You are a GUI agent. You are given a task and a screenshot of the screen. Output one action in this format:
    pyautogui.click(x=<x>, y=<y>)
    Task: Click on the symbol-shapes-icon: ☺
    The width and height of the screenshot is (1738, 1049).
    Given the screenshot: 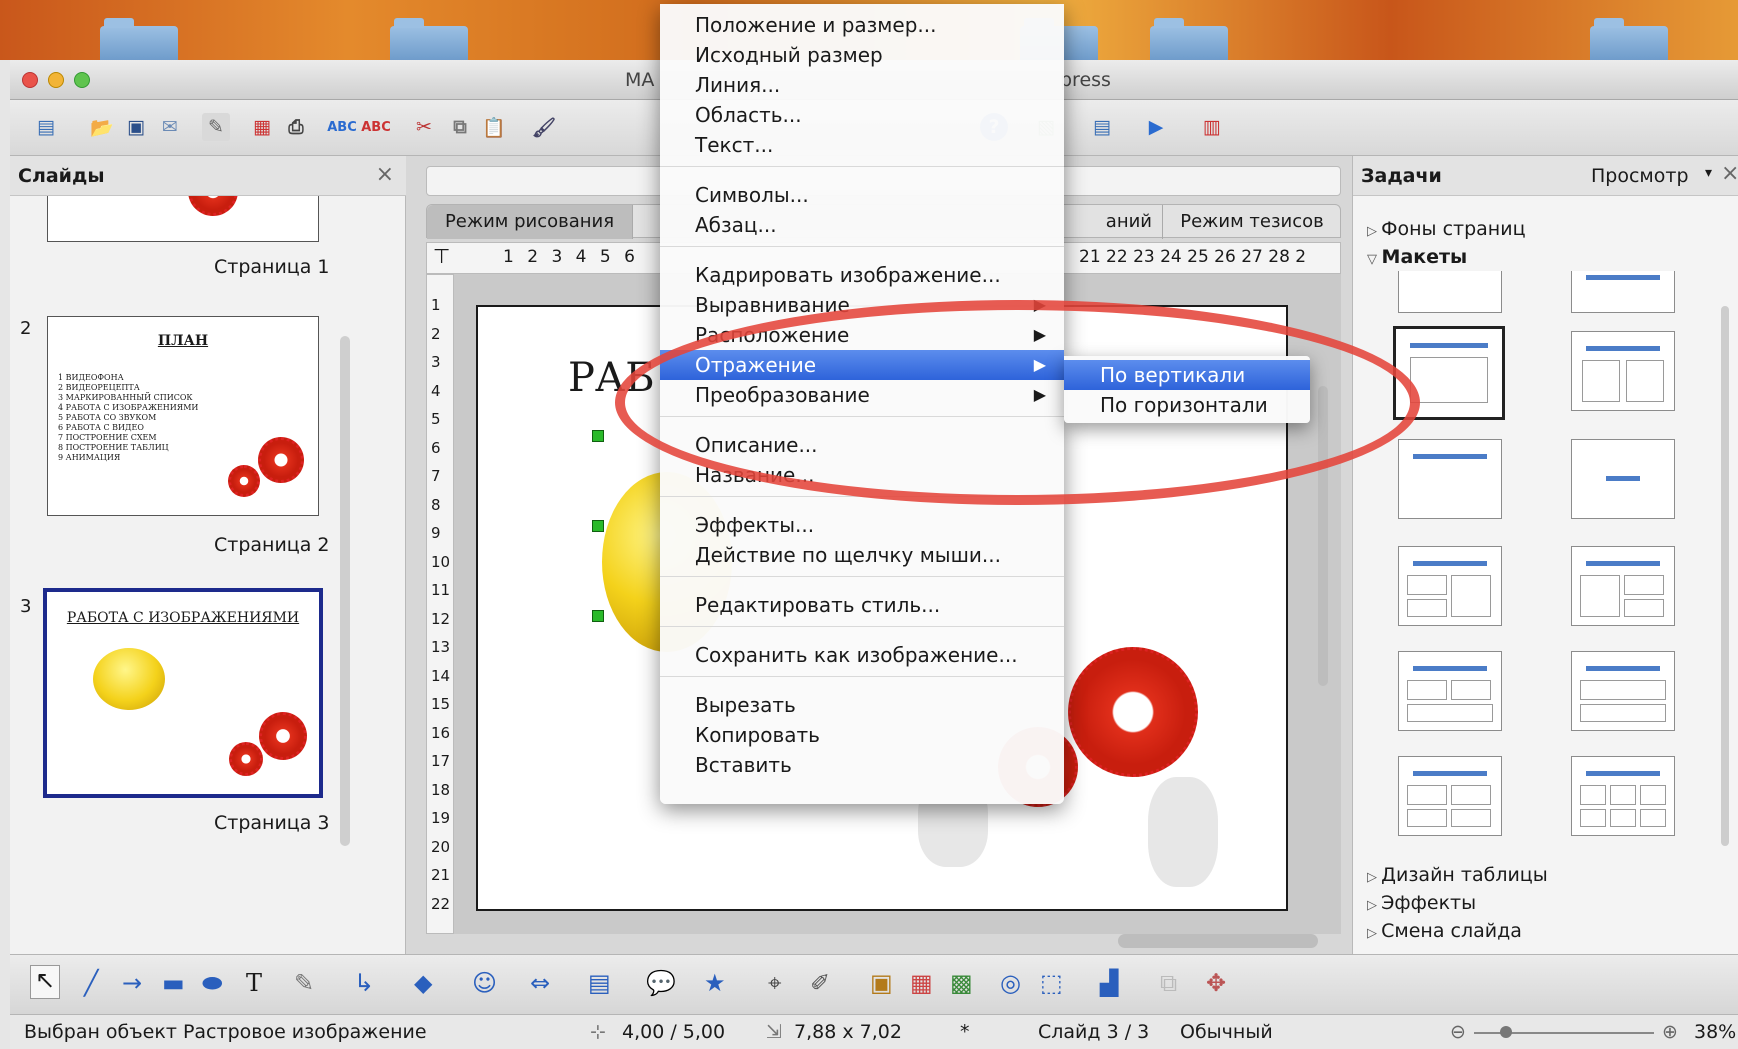 What is the action you would take?
    pyautogui.click(x=484, y=983)
    